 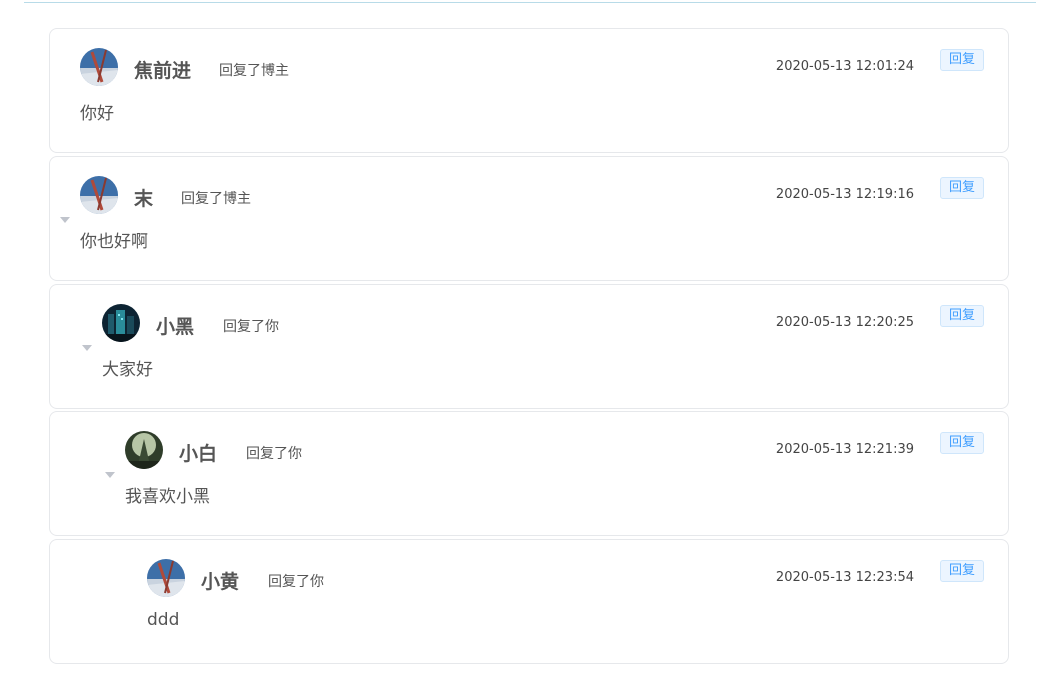 I want to click on username: 小黑, so click(x=175, y=325).